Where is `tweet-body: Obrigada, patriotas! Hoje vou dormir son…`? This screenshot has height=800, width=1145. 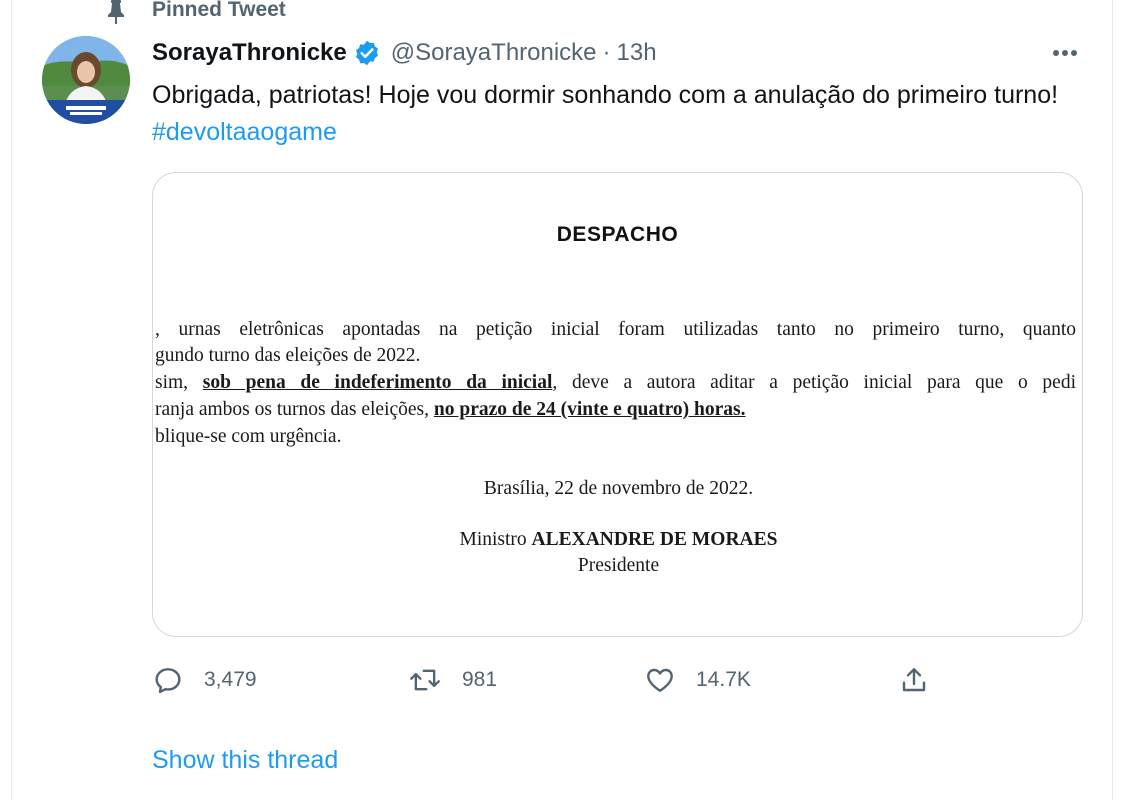 tweet-body: Obrigada, patriotas! Hoje vou dormir son… is located at coordinates (605, 95).